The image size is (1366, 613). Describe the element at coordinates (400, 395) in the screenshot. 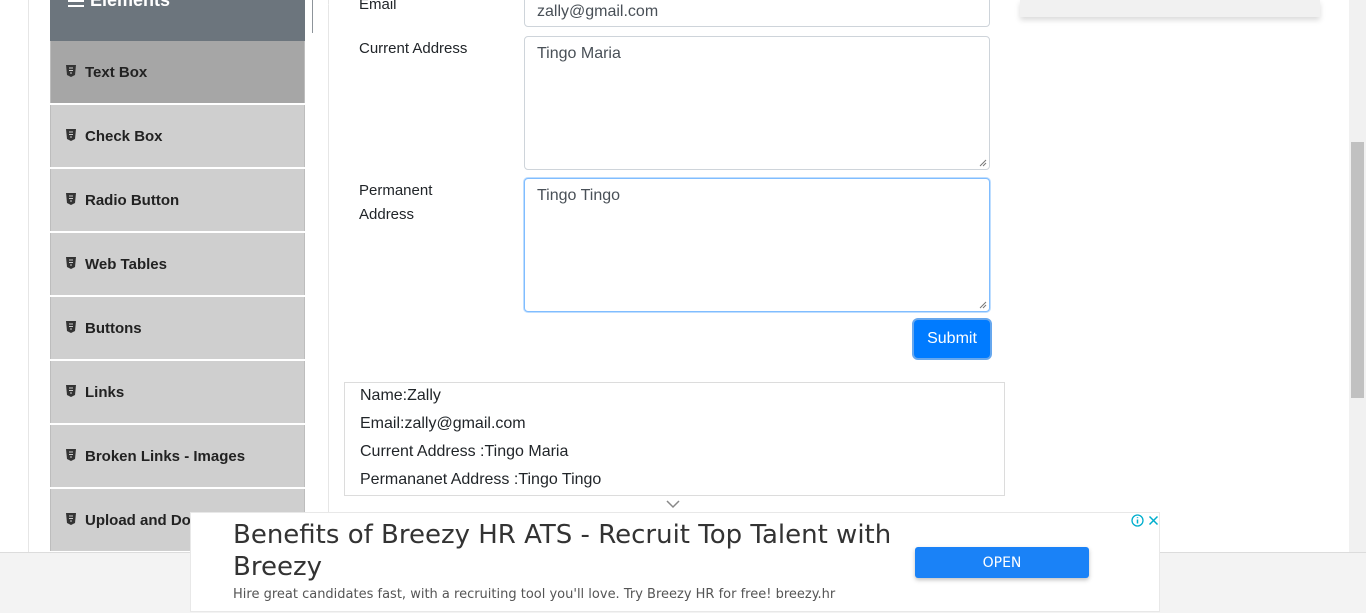

I see `output-name: Name:Zally` at that location.